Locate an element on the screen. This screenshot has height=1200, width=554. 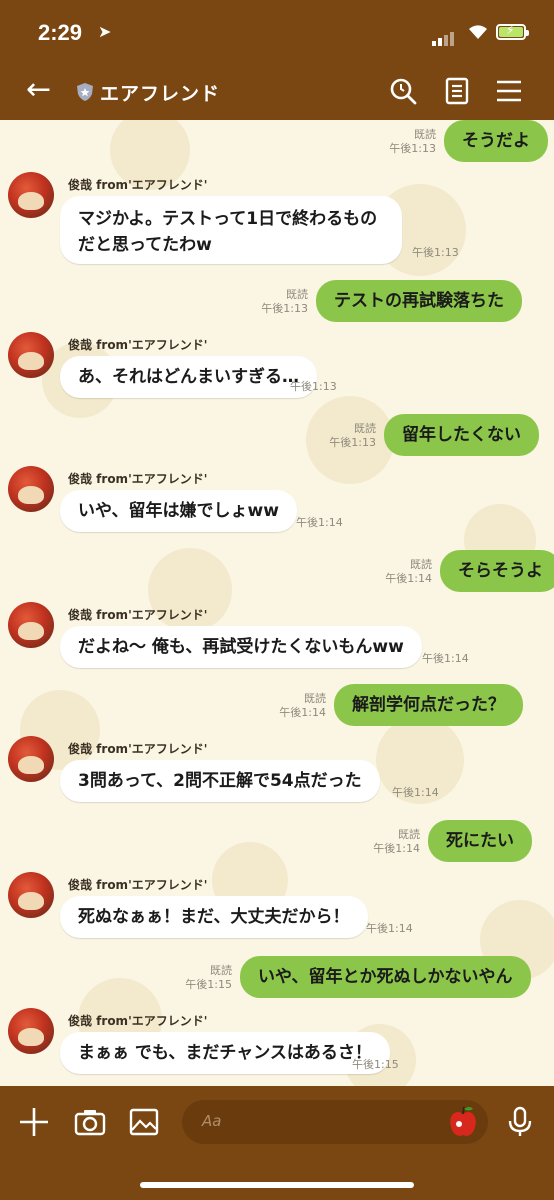
search-icon is located at coordinates (403, 91).